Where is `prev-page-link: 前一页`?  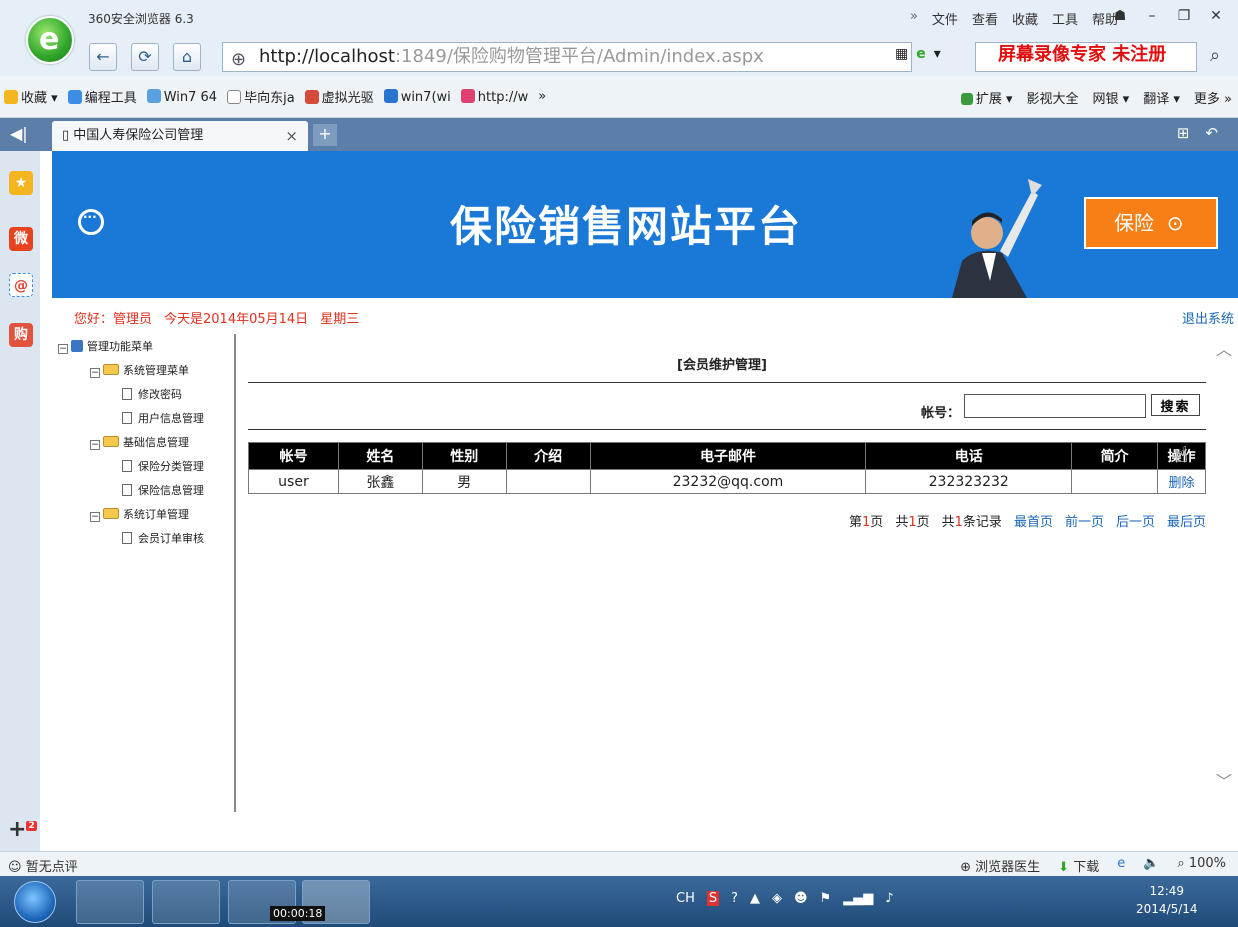 prev-page-link: 前一页 is located at coordinates (1084, 520).